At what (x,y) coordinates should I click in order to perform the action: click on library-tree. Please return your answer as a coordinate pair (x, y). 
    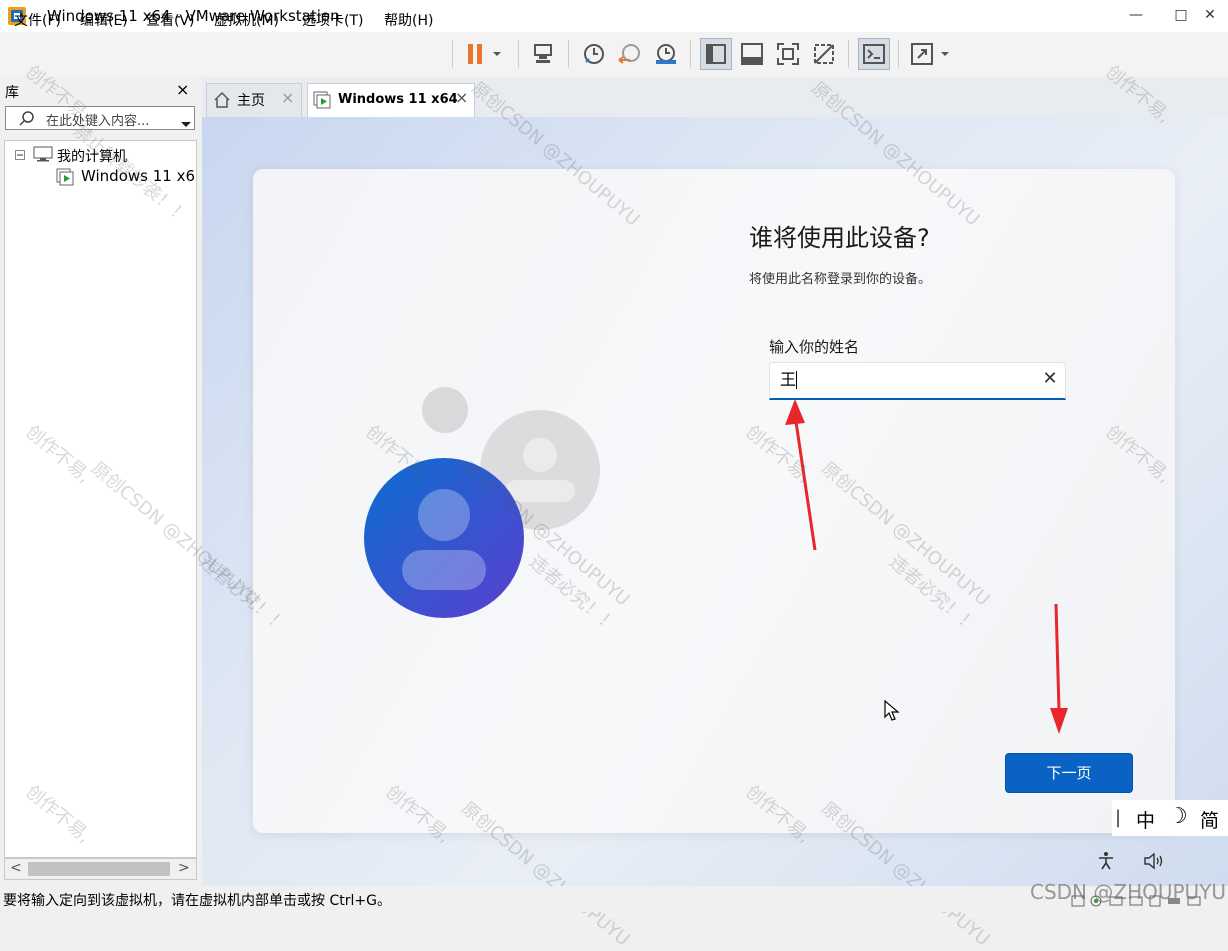
    Looking at the image, I should click on (100, 499).